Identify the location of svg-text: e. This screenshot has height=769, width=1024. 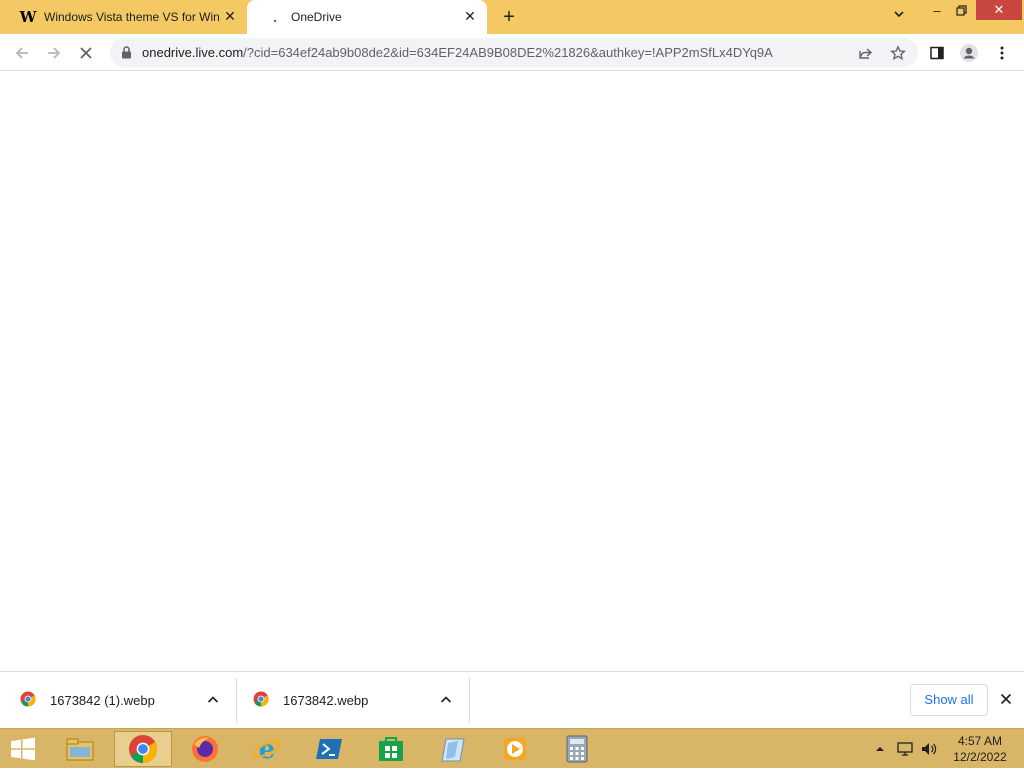
(267, 749).